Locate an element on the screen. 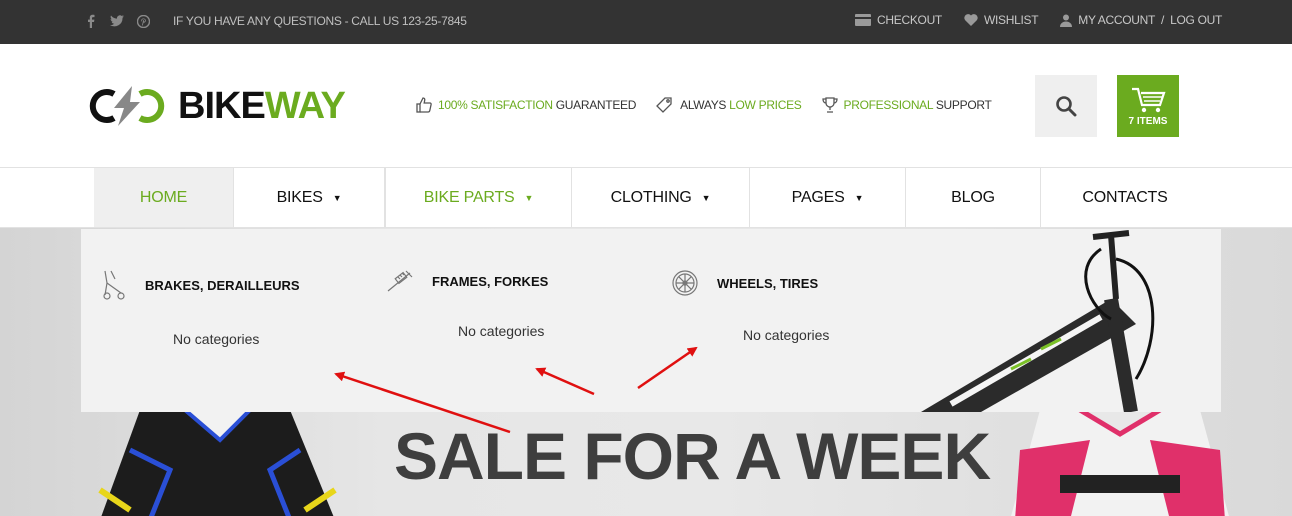 The width and height of the screenshot is (1292, 516). site-logo: BIKEWAY is located at coordinates (216, 106).